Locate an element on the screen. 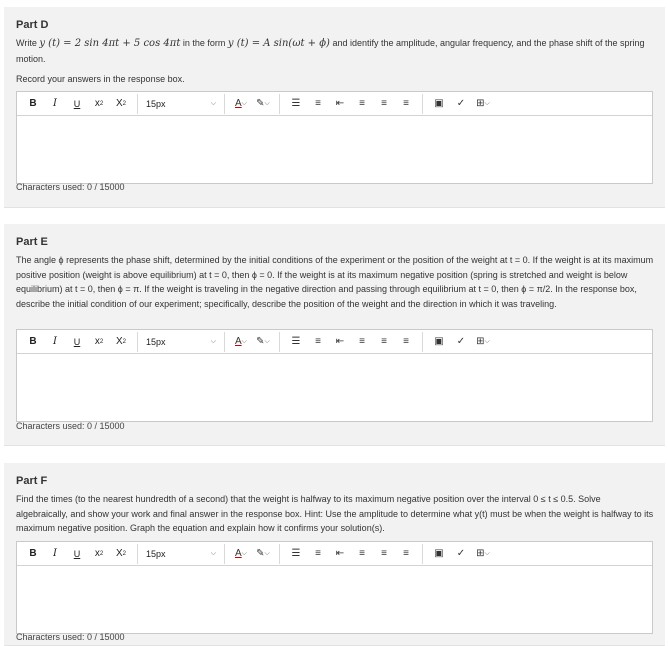 This screenshot has height=646, width=668. prompt-form: y (t) = A sin(ωt + ϕ) is located at coordinates (278, 43).